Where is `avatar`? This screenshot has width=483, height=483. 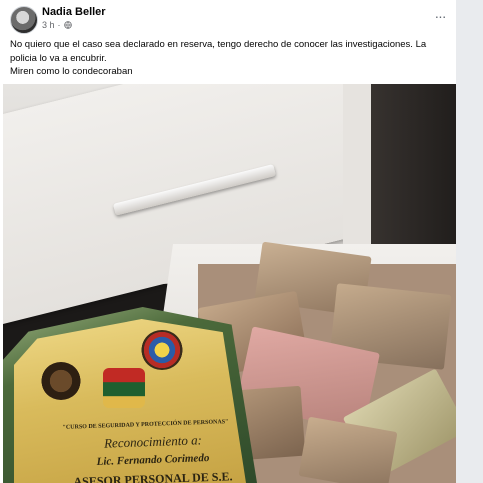
avatar is located at coordinates (24, 20).